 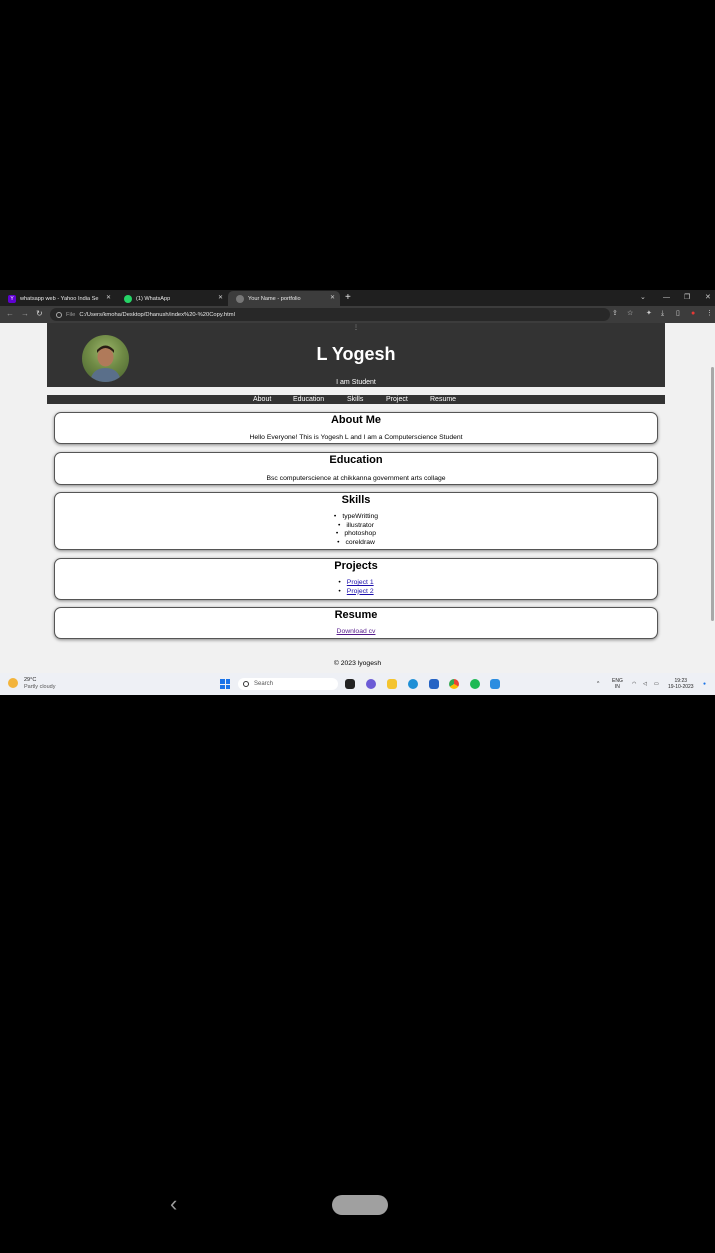 What do you see at coordinates (288, 684) in the screenshot?
I see `taskbar-search: Search` at bounding box center [288, 684].